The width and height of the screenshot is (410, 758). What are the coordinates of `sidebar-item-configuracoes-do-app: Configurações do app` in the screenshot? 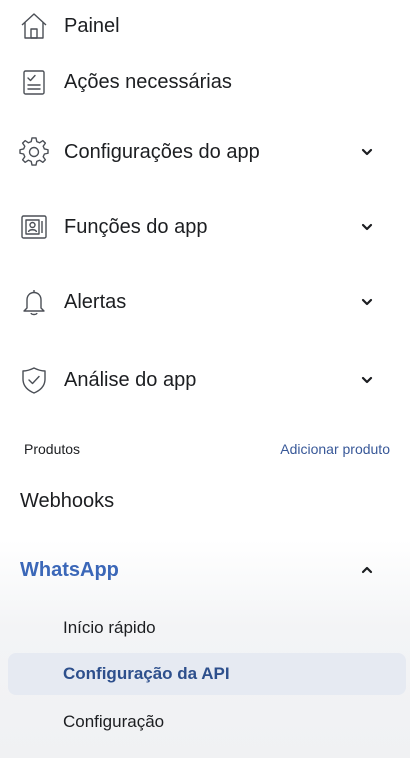 It's located at (205, 152).